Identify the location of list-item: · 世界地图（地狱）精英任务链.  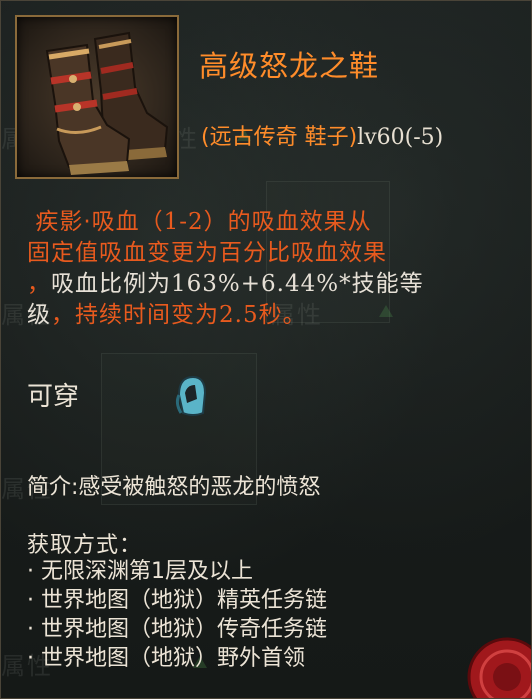
(177, 600).